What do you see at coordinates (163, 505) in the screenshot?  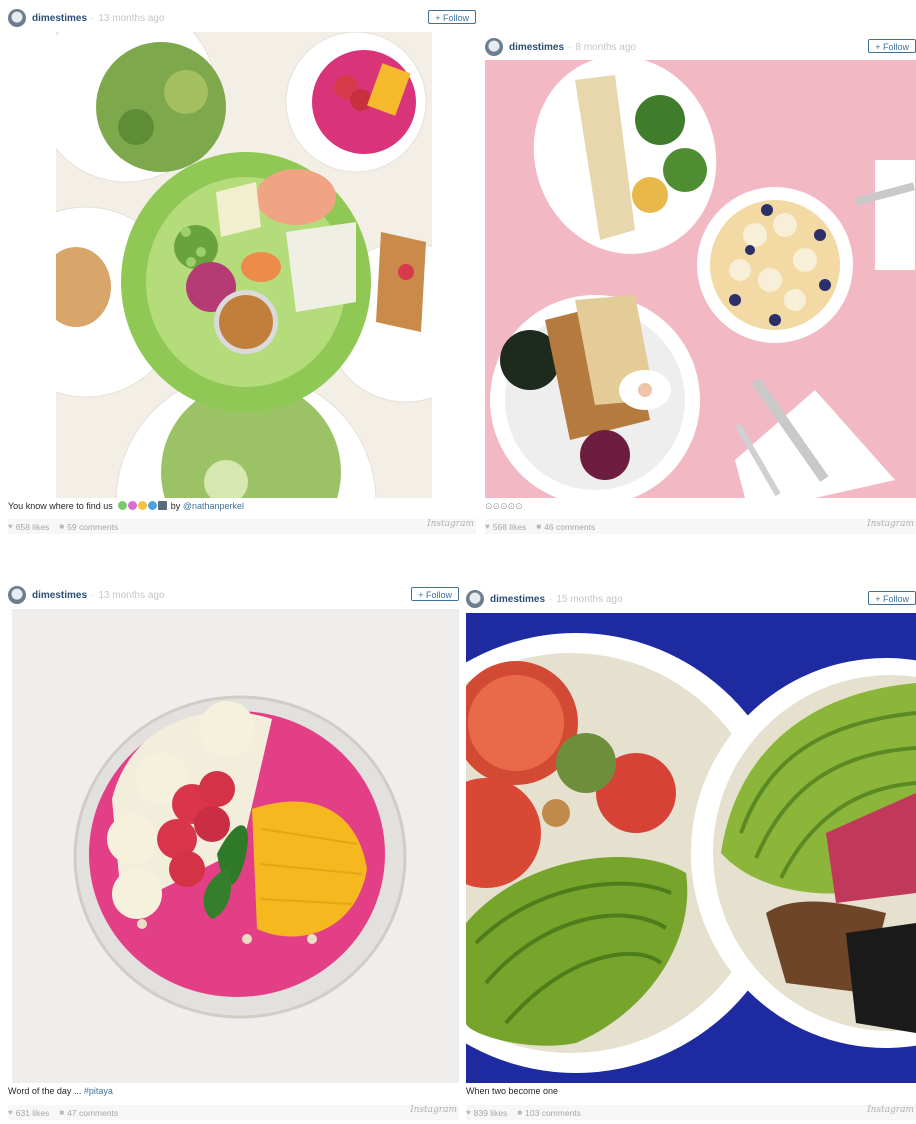 I see `camera-emoji-icon` at bounding box center [163, 505].